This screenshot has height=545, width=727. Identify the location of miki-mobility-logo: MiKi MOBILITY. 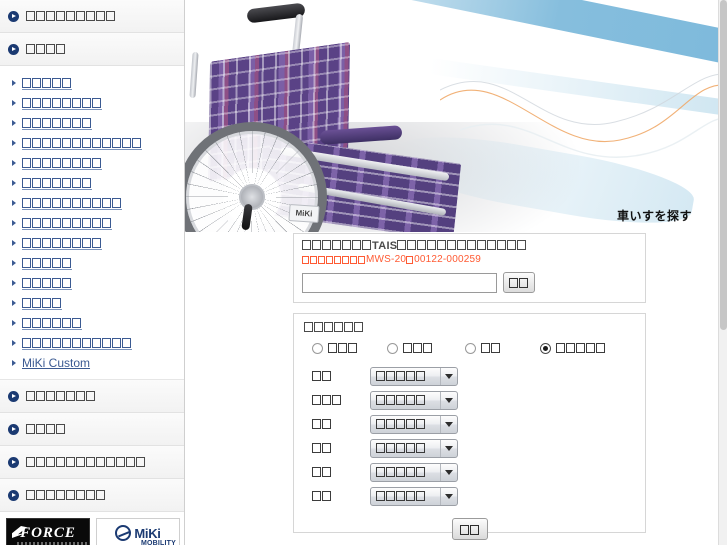
(138, 531).